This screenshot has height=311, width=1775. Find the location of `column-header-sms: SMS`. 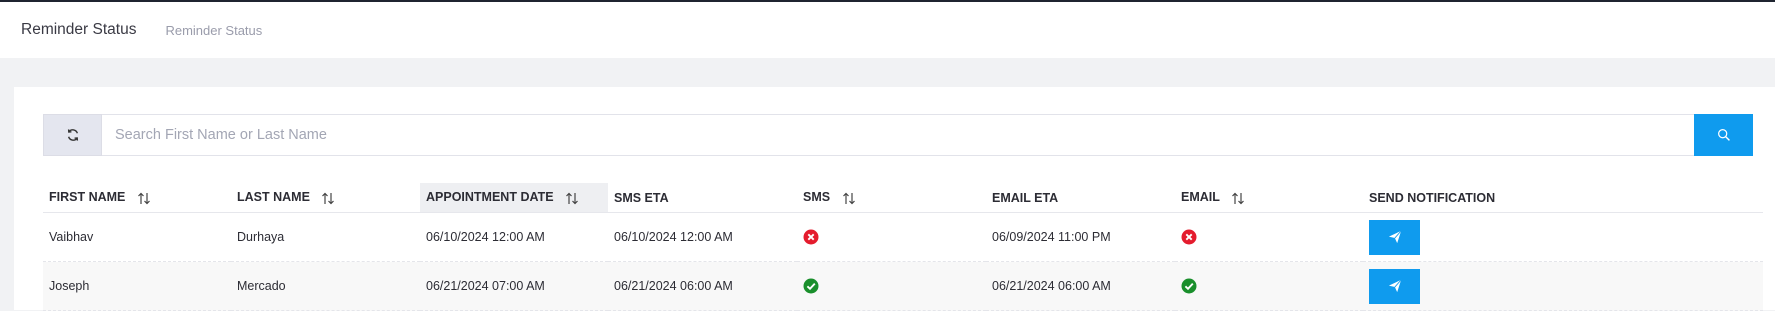

column-header-sms: SMS is located at coordinates (891, 198).